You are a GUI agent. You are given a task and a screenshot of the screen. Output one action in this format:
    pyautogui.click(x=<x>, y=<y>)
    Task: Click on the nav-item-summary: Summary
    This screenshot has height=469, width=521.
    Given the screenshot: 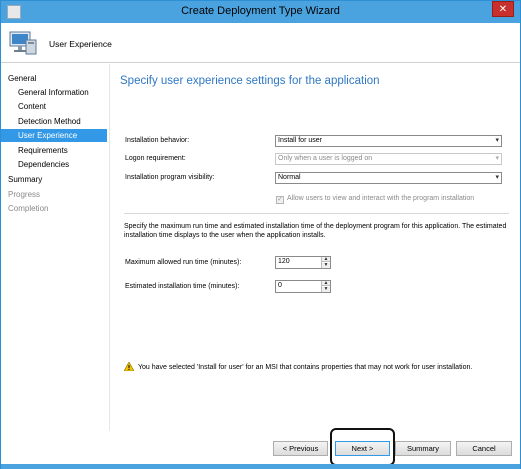 What is the action you would take?
    pyautogui.click(x=54, y=179)
    